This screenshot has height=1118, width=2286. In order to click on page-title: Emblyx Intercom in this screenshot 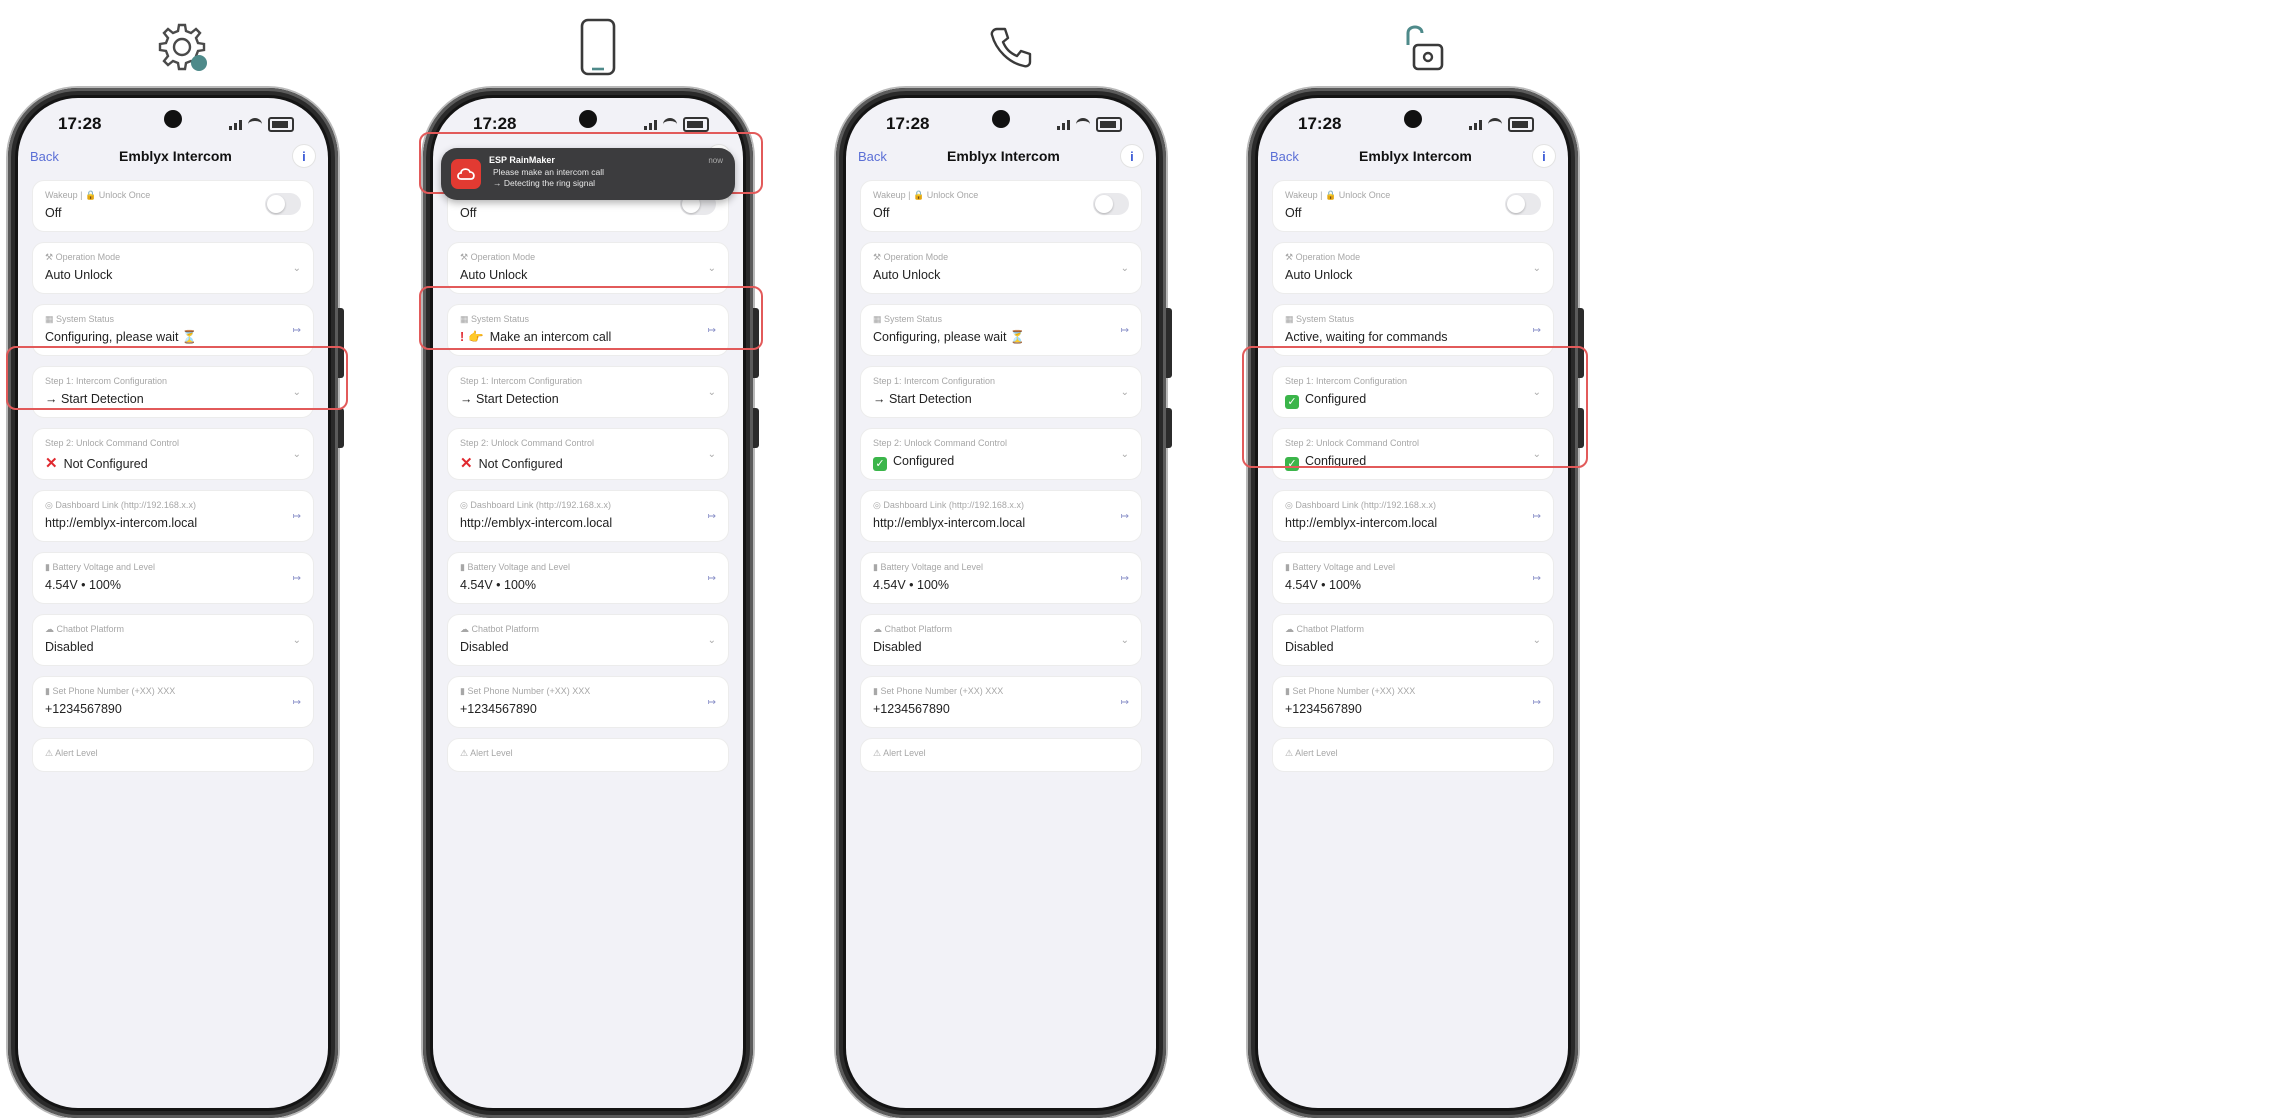, I will do `click(1003, 156)`.